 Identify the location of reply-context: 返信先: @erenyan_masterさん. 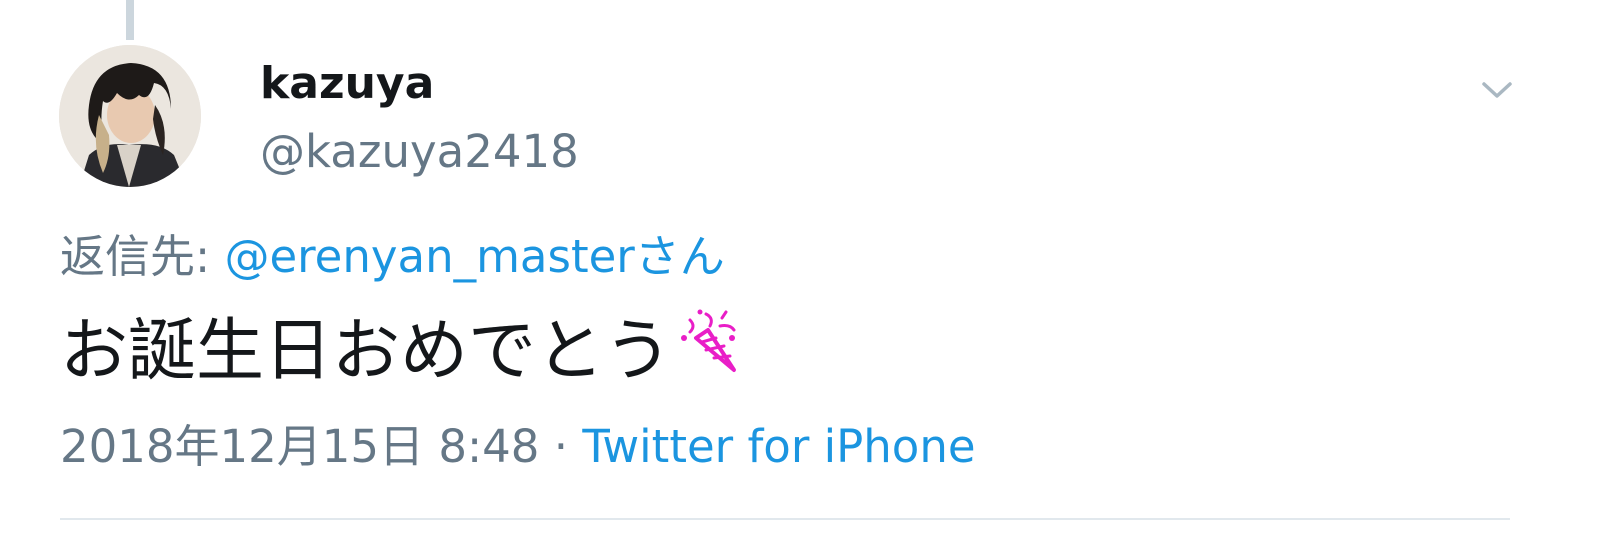
(392, 257).